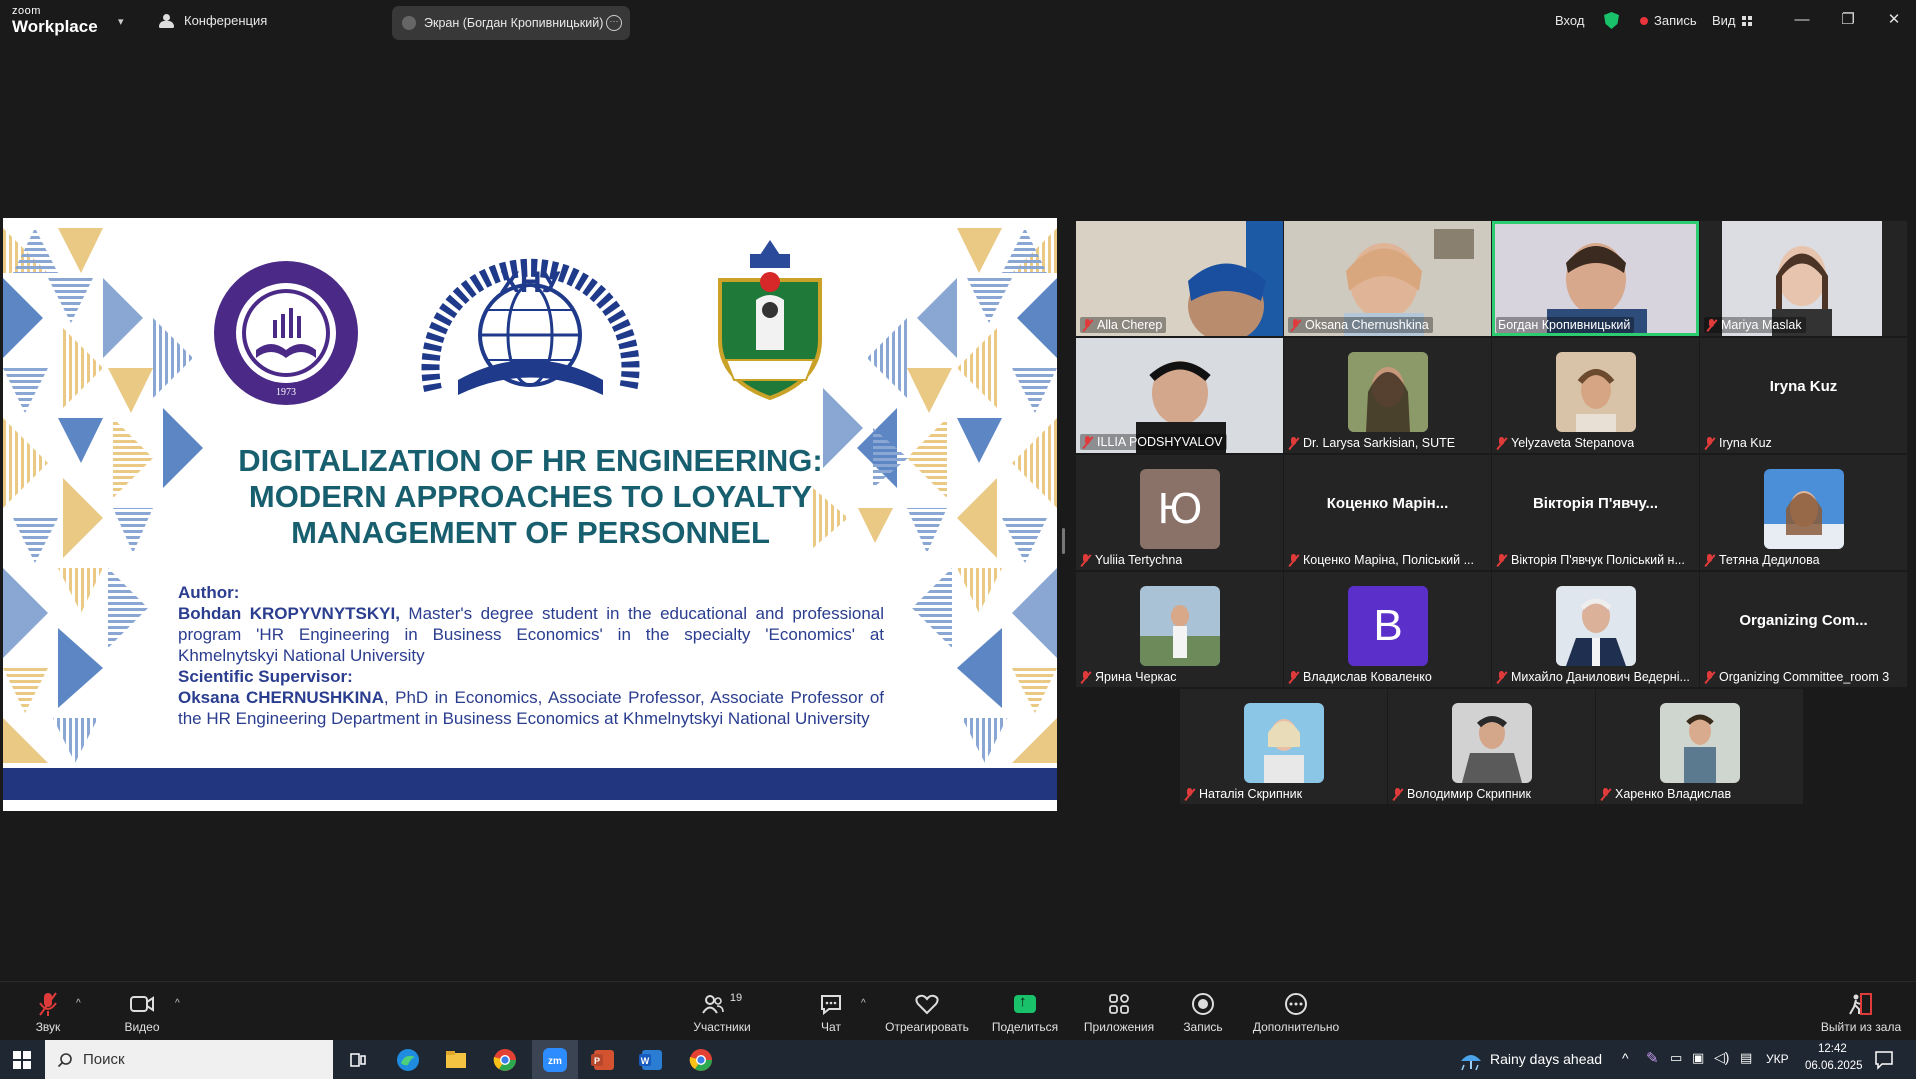 This screenshot has height=1079, width=1916. What do you see at coordinates (1179, 512) in the screenshot?
I see `participant-tile: Ю Yuliia Tertychna` at bounding box center [1179, 512].